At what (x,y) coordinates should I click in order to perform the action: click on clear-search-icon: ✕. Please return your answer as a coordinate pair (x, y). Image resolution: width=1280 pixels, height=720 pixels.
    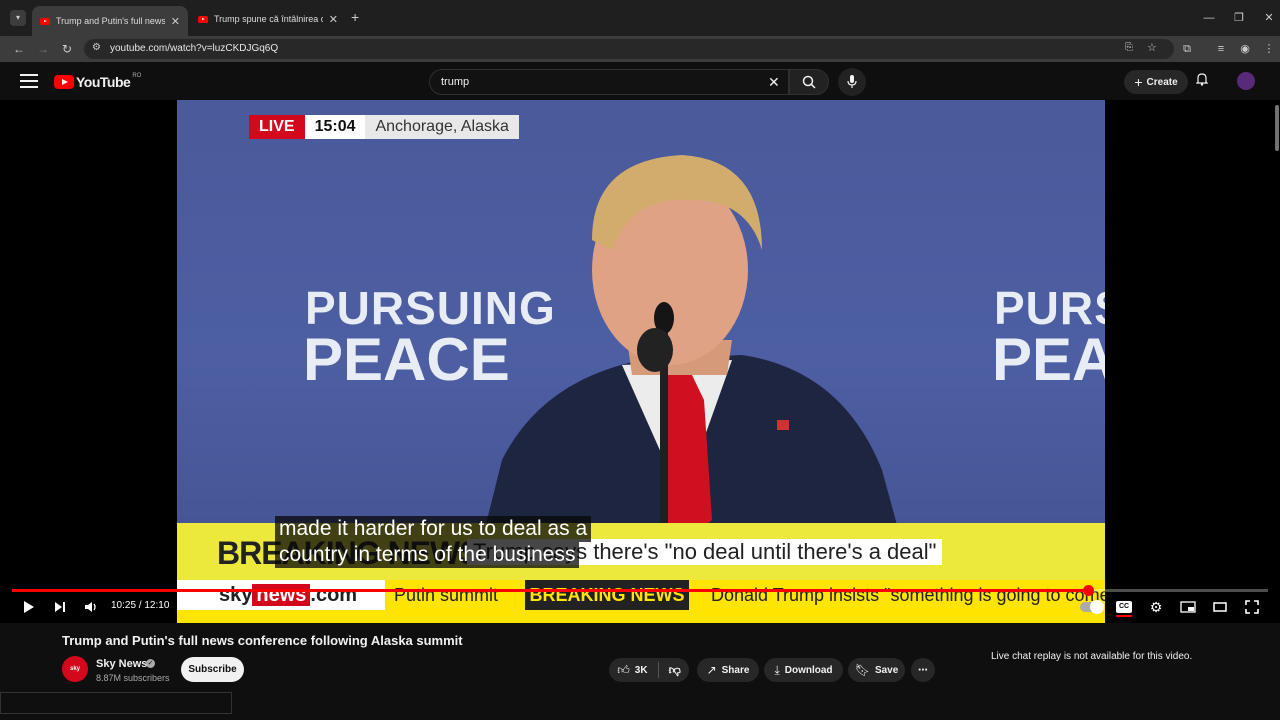
    Looking at the image, I should click on (774, 82).